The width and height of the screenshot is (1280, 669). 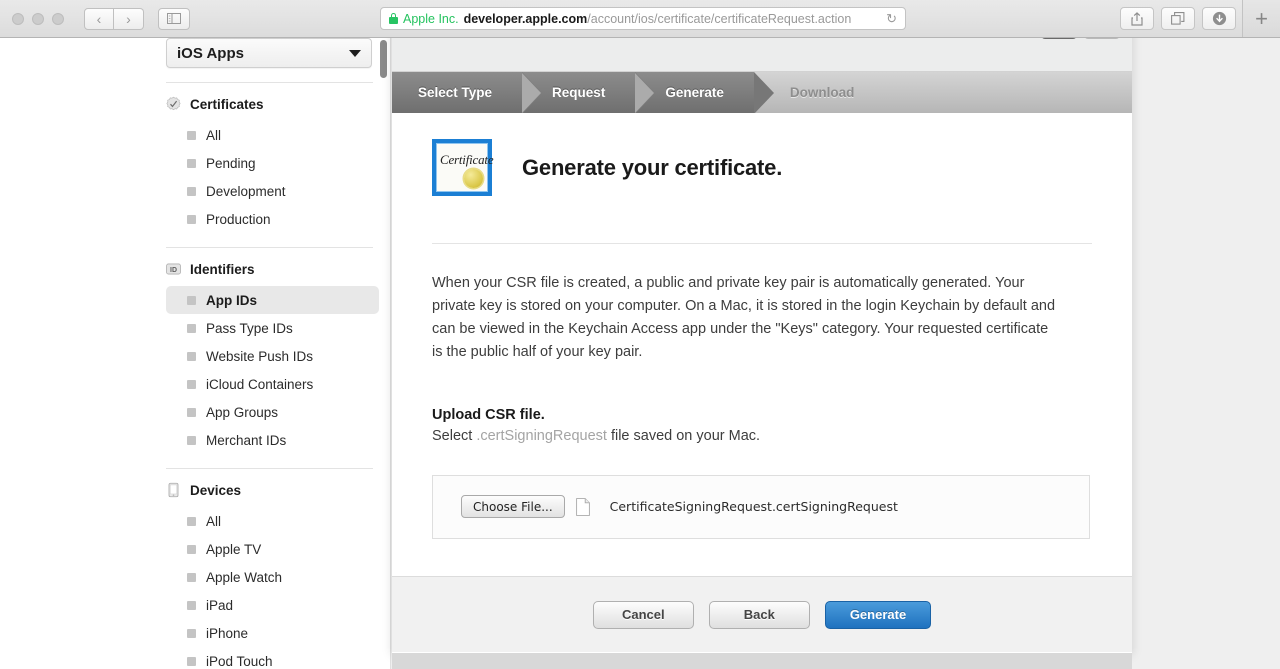 I want to click on back-button: ‹, so click(x=99, y=18).